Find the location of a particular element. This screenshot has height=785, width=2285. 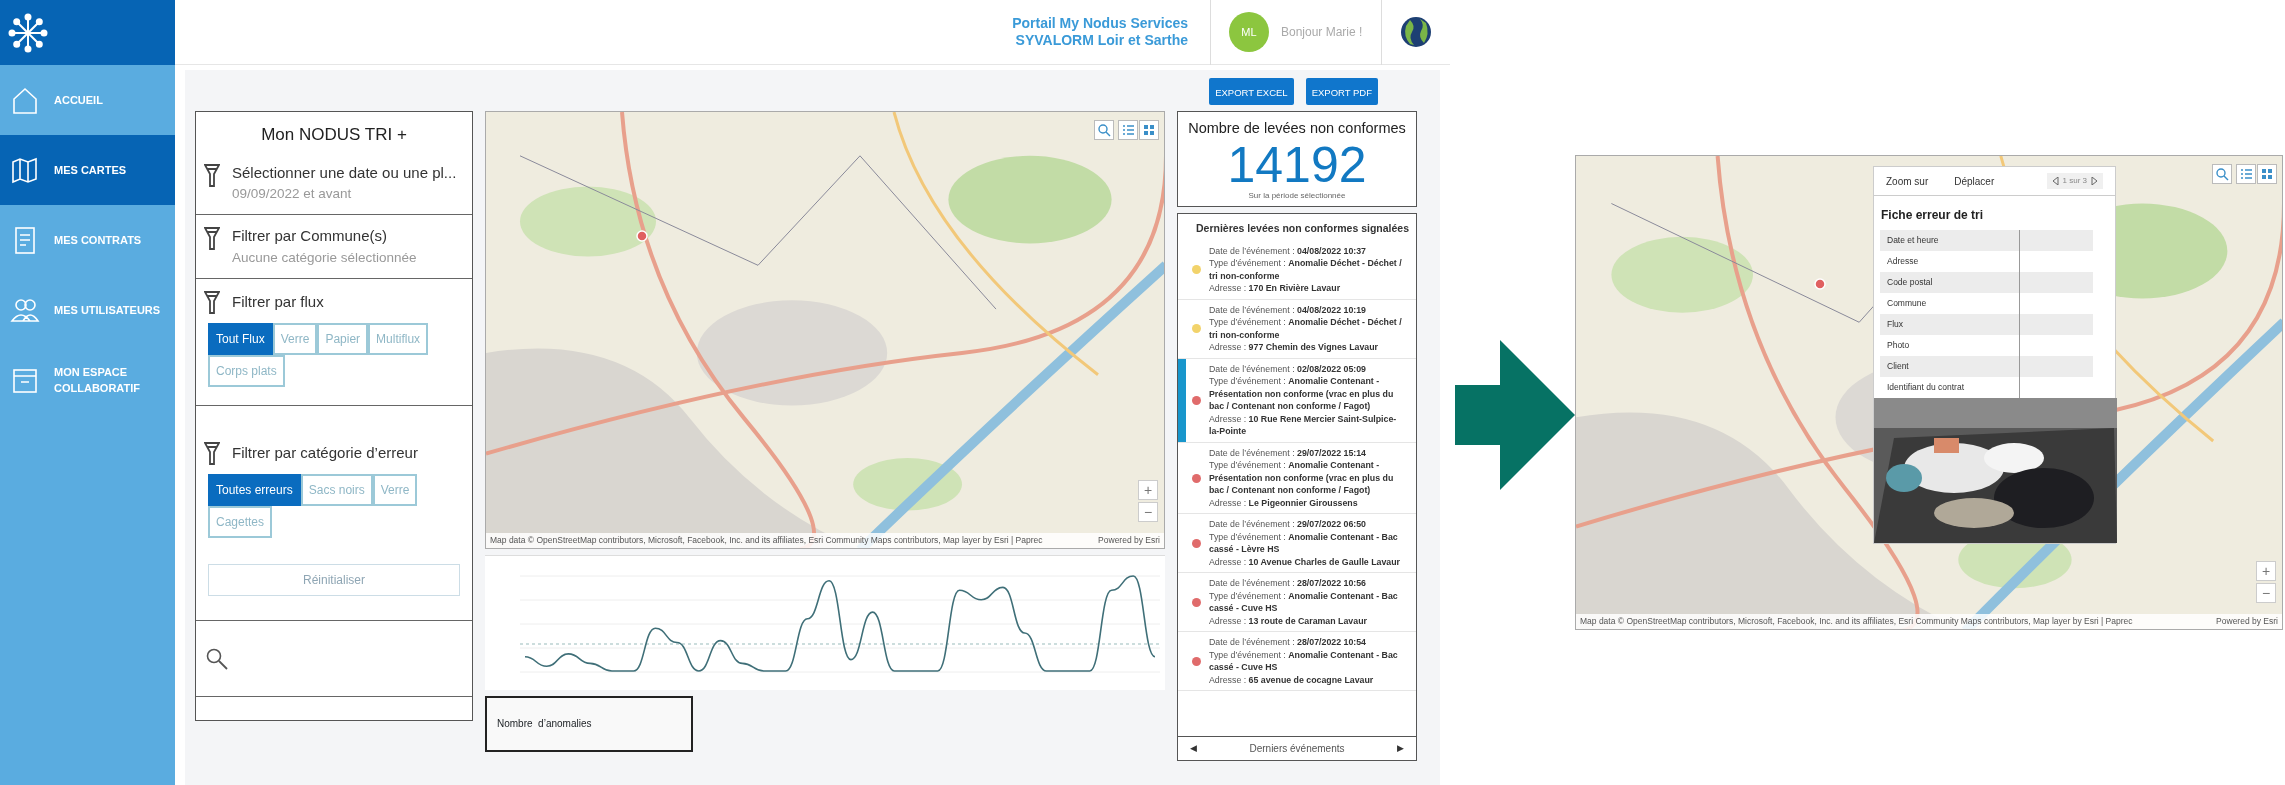

powered-by: Powered by Esri is located at coordinates (1129, 540).